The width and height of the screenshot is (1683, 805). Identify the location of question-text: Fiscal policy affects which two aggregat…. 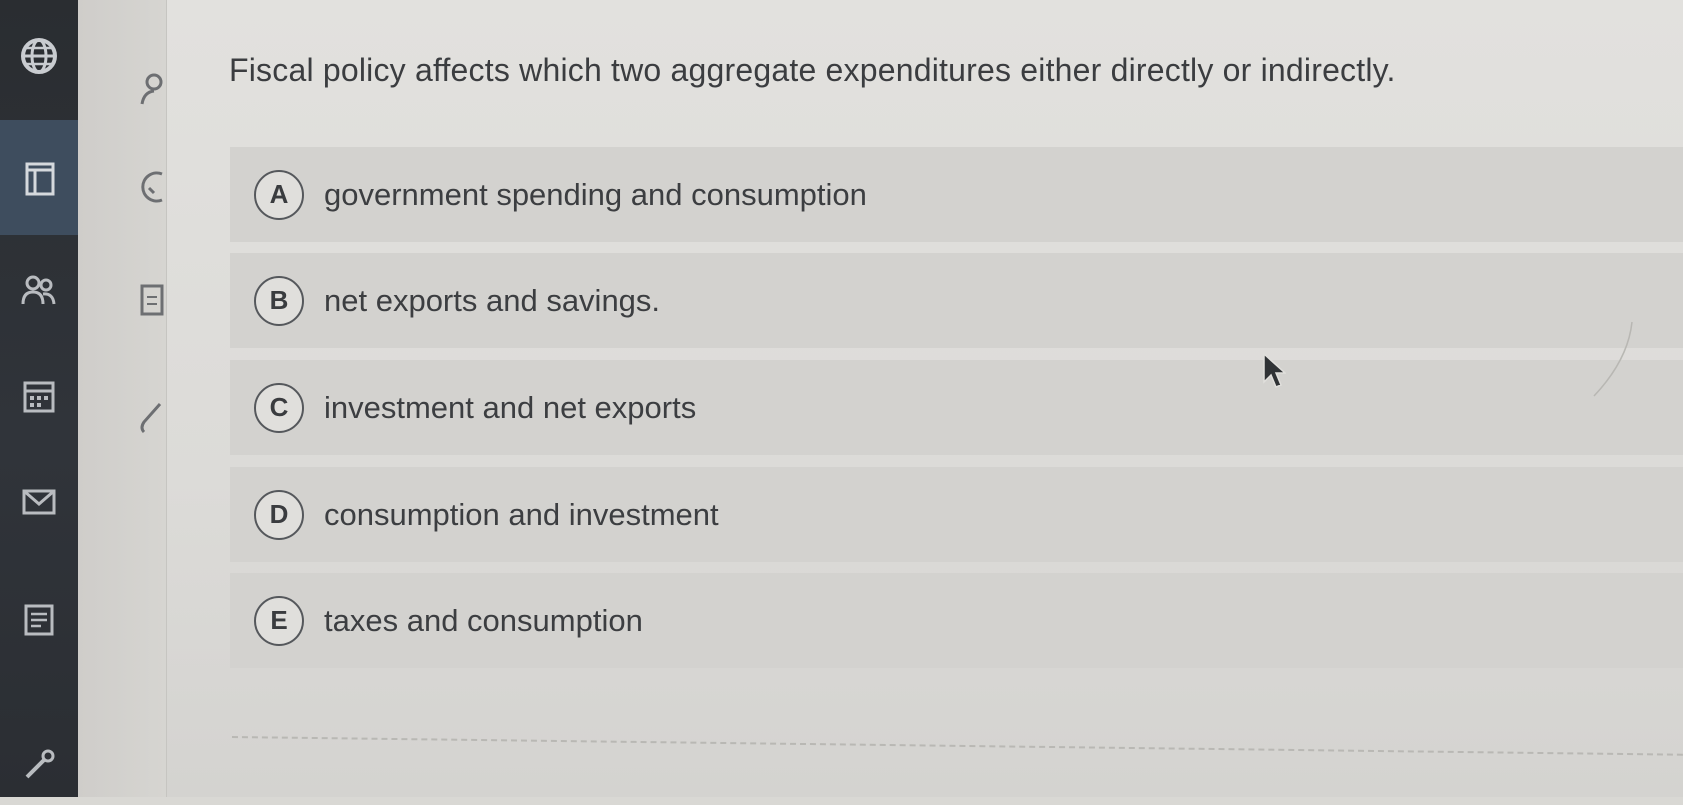
(812, 70).